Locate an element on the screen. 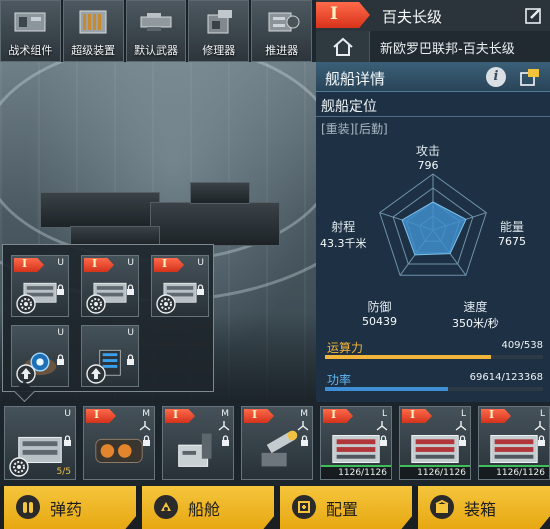  ammo-count: 5/5 is located at coordinates (63, 472).